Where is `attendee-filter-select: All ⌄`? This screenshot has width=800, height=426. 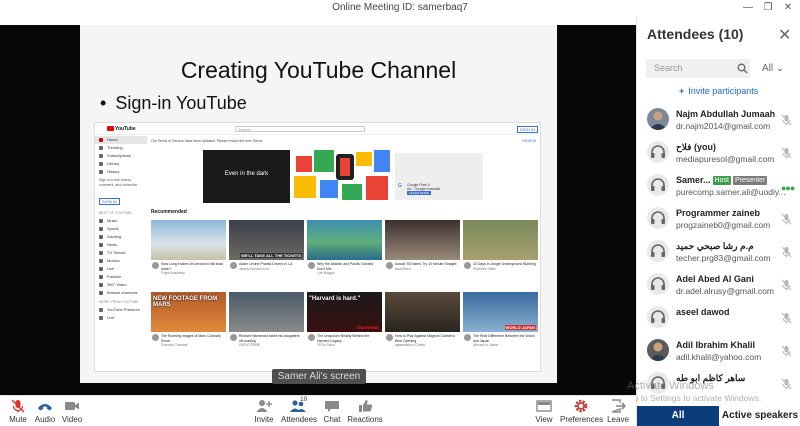 attendee-filter-select: All ⌄ is located at coordinates (773, 68).